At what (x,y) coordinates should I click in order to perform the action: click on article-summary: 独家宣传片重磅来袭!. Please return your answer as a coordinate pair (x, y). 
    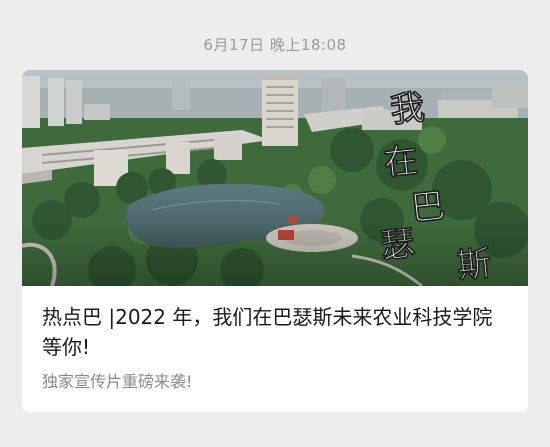
    Looking at the image, I should click on (117, 381).